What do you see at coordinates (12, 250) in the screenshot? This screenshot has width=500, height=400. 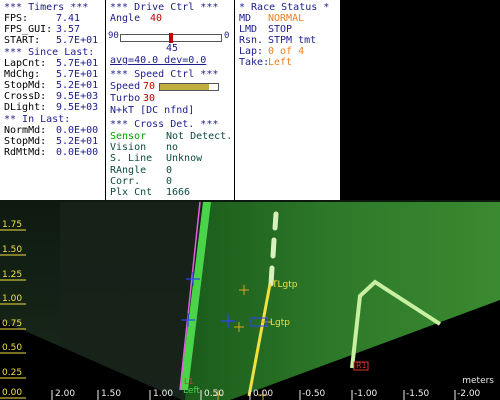 I see `y-tick-label: 1.50` at bounding box center [12, 250].